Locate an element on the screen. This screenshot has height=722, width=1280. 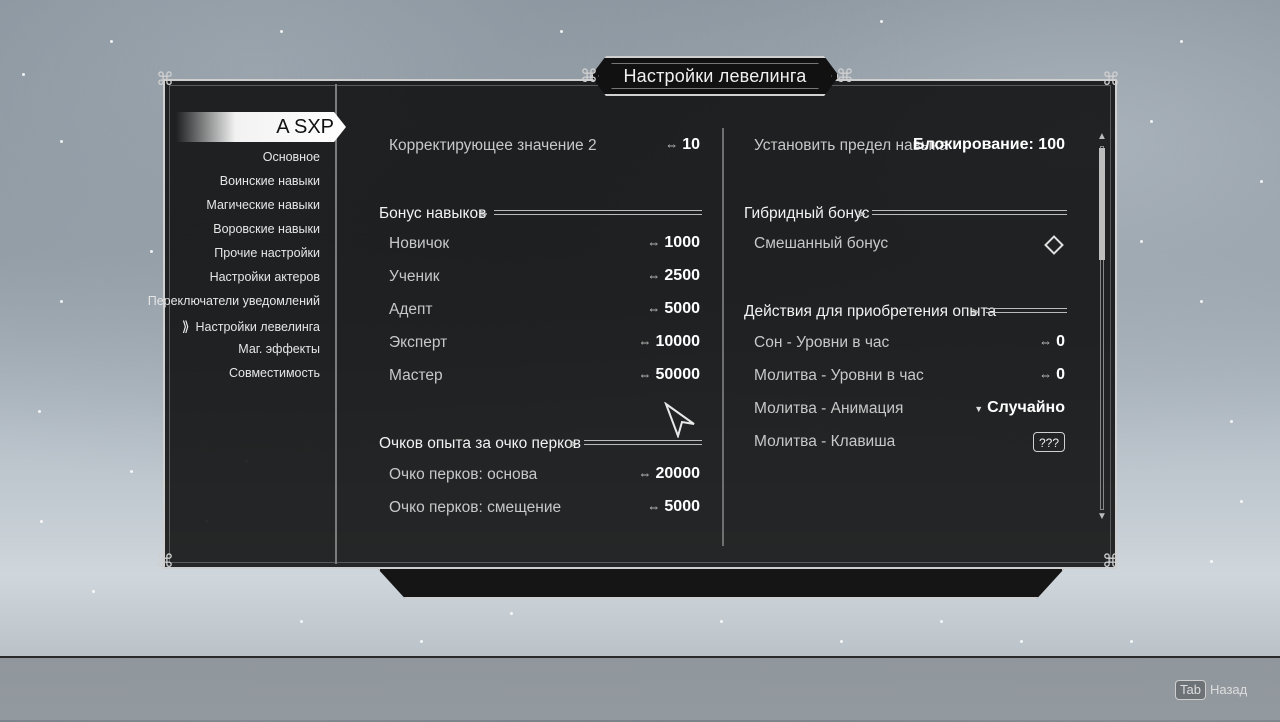
novice-label: Новичок is located at coordinates (419, 243).